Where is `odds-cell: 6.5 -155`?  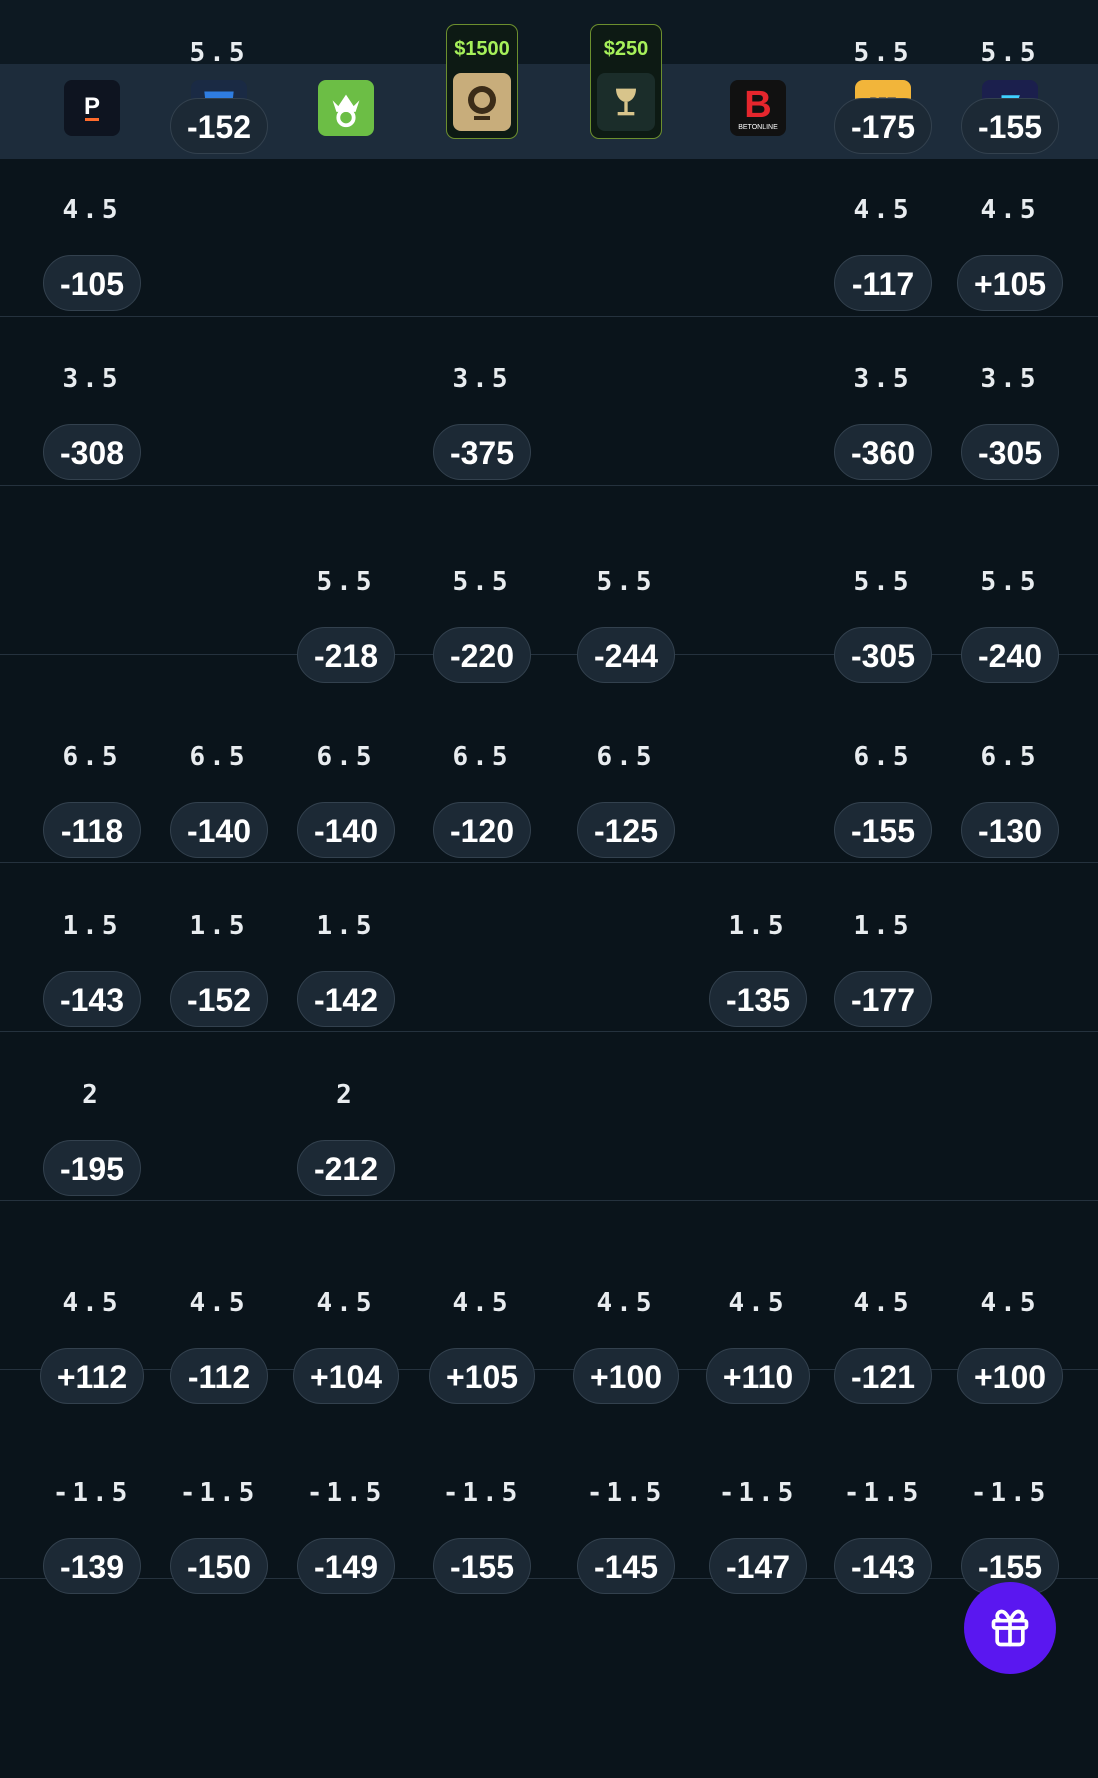 odds-cell: 6.5 -155 is located at coordinates (883, 799).